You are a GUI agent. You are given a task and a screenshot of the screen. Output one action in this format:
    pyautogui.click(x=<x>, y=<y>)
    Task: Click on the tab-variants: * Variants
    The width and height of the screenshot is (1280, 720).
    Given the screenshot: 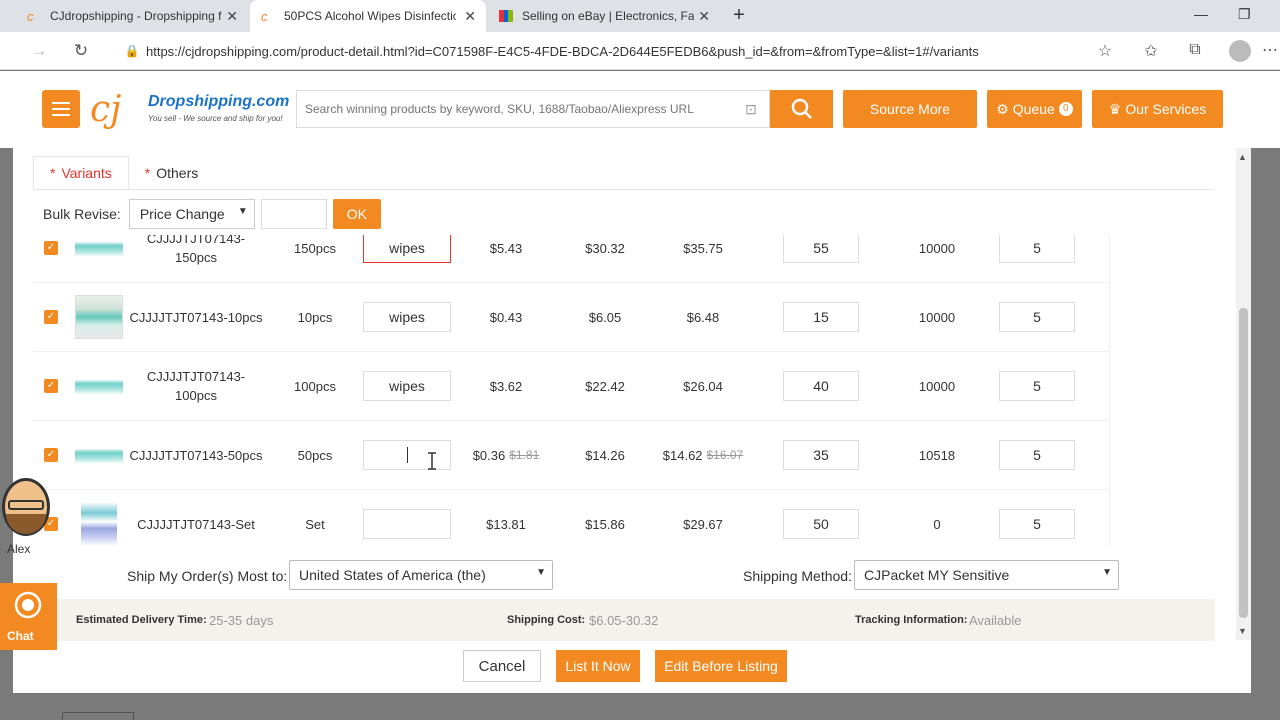 What is the action you would take?
    pyautogui.click(x=81, y=173)
    